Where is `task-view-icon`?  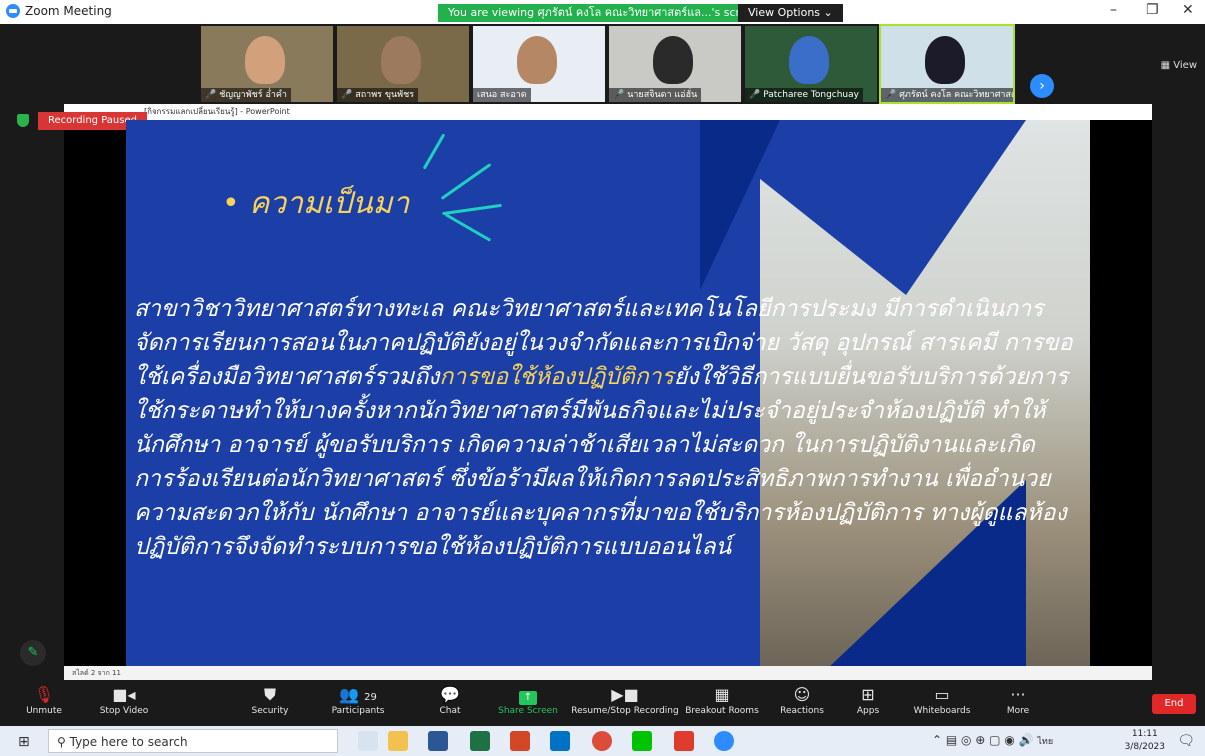 task-view-icon is located at coordinates (368, 741).